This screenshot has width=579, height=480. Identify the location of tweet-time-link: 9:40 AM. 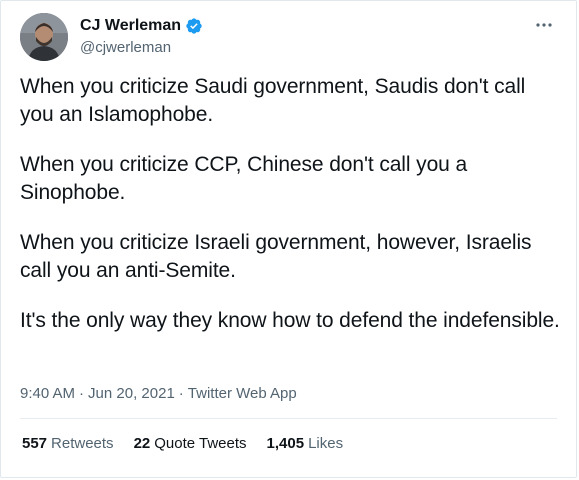
(47, 394).